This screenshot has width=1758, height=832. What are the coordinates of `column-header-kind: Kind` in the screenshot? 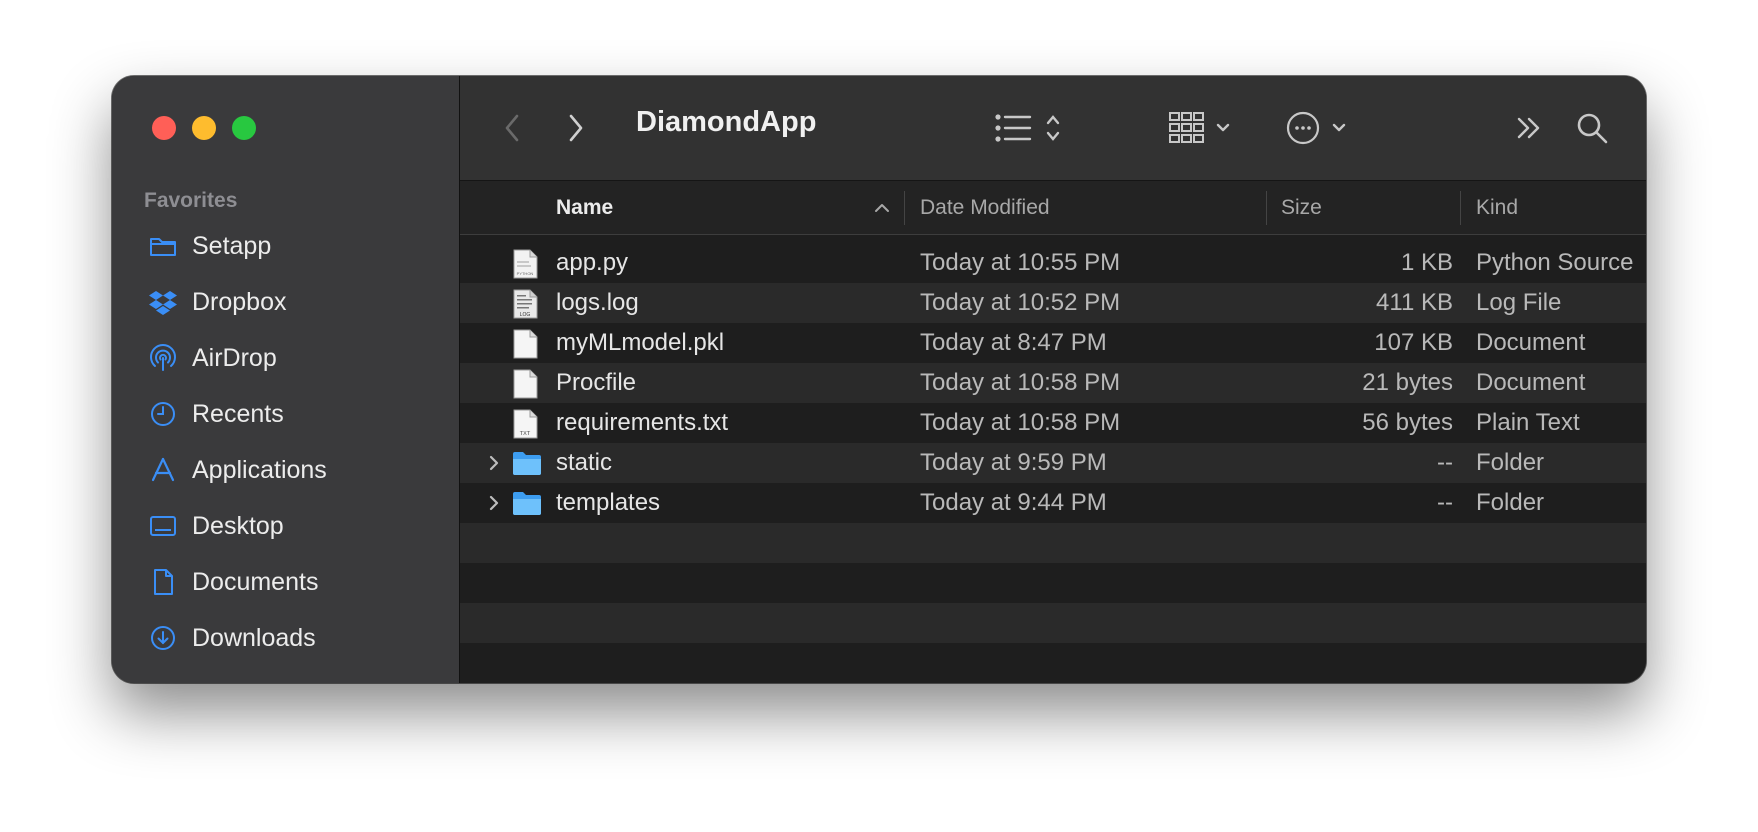 It's located at (1497, 207).